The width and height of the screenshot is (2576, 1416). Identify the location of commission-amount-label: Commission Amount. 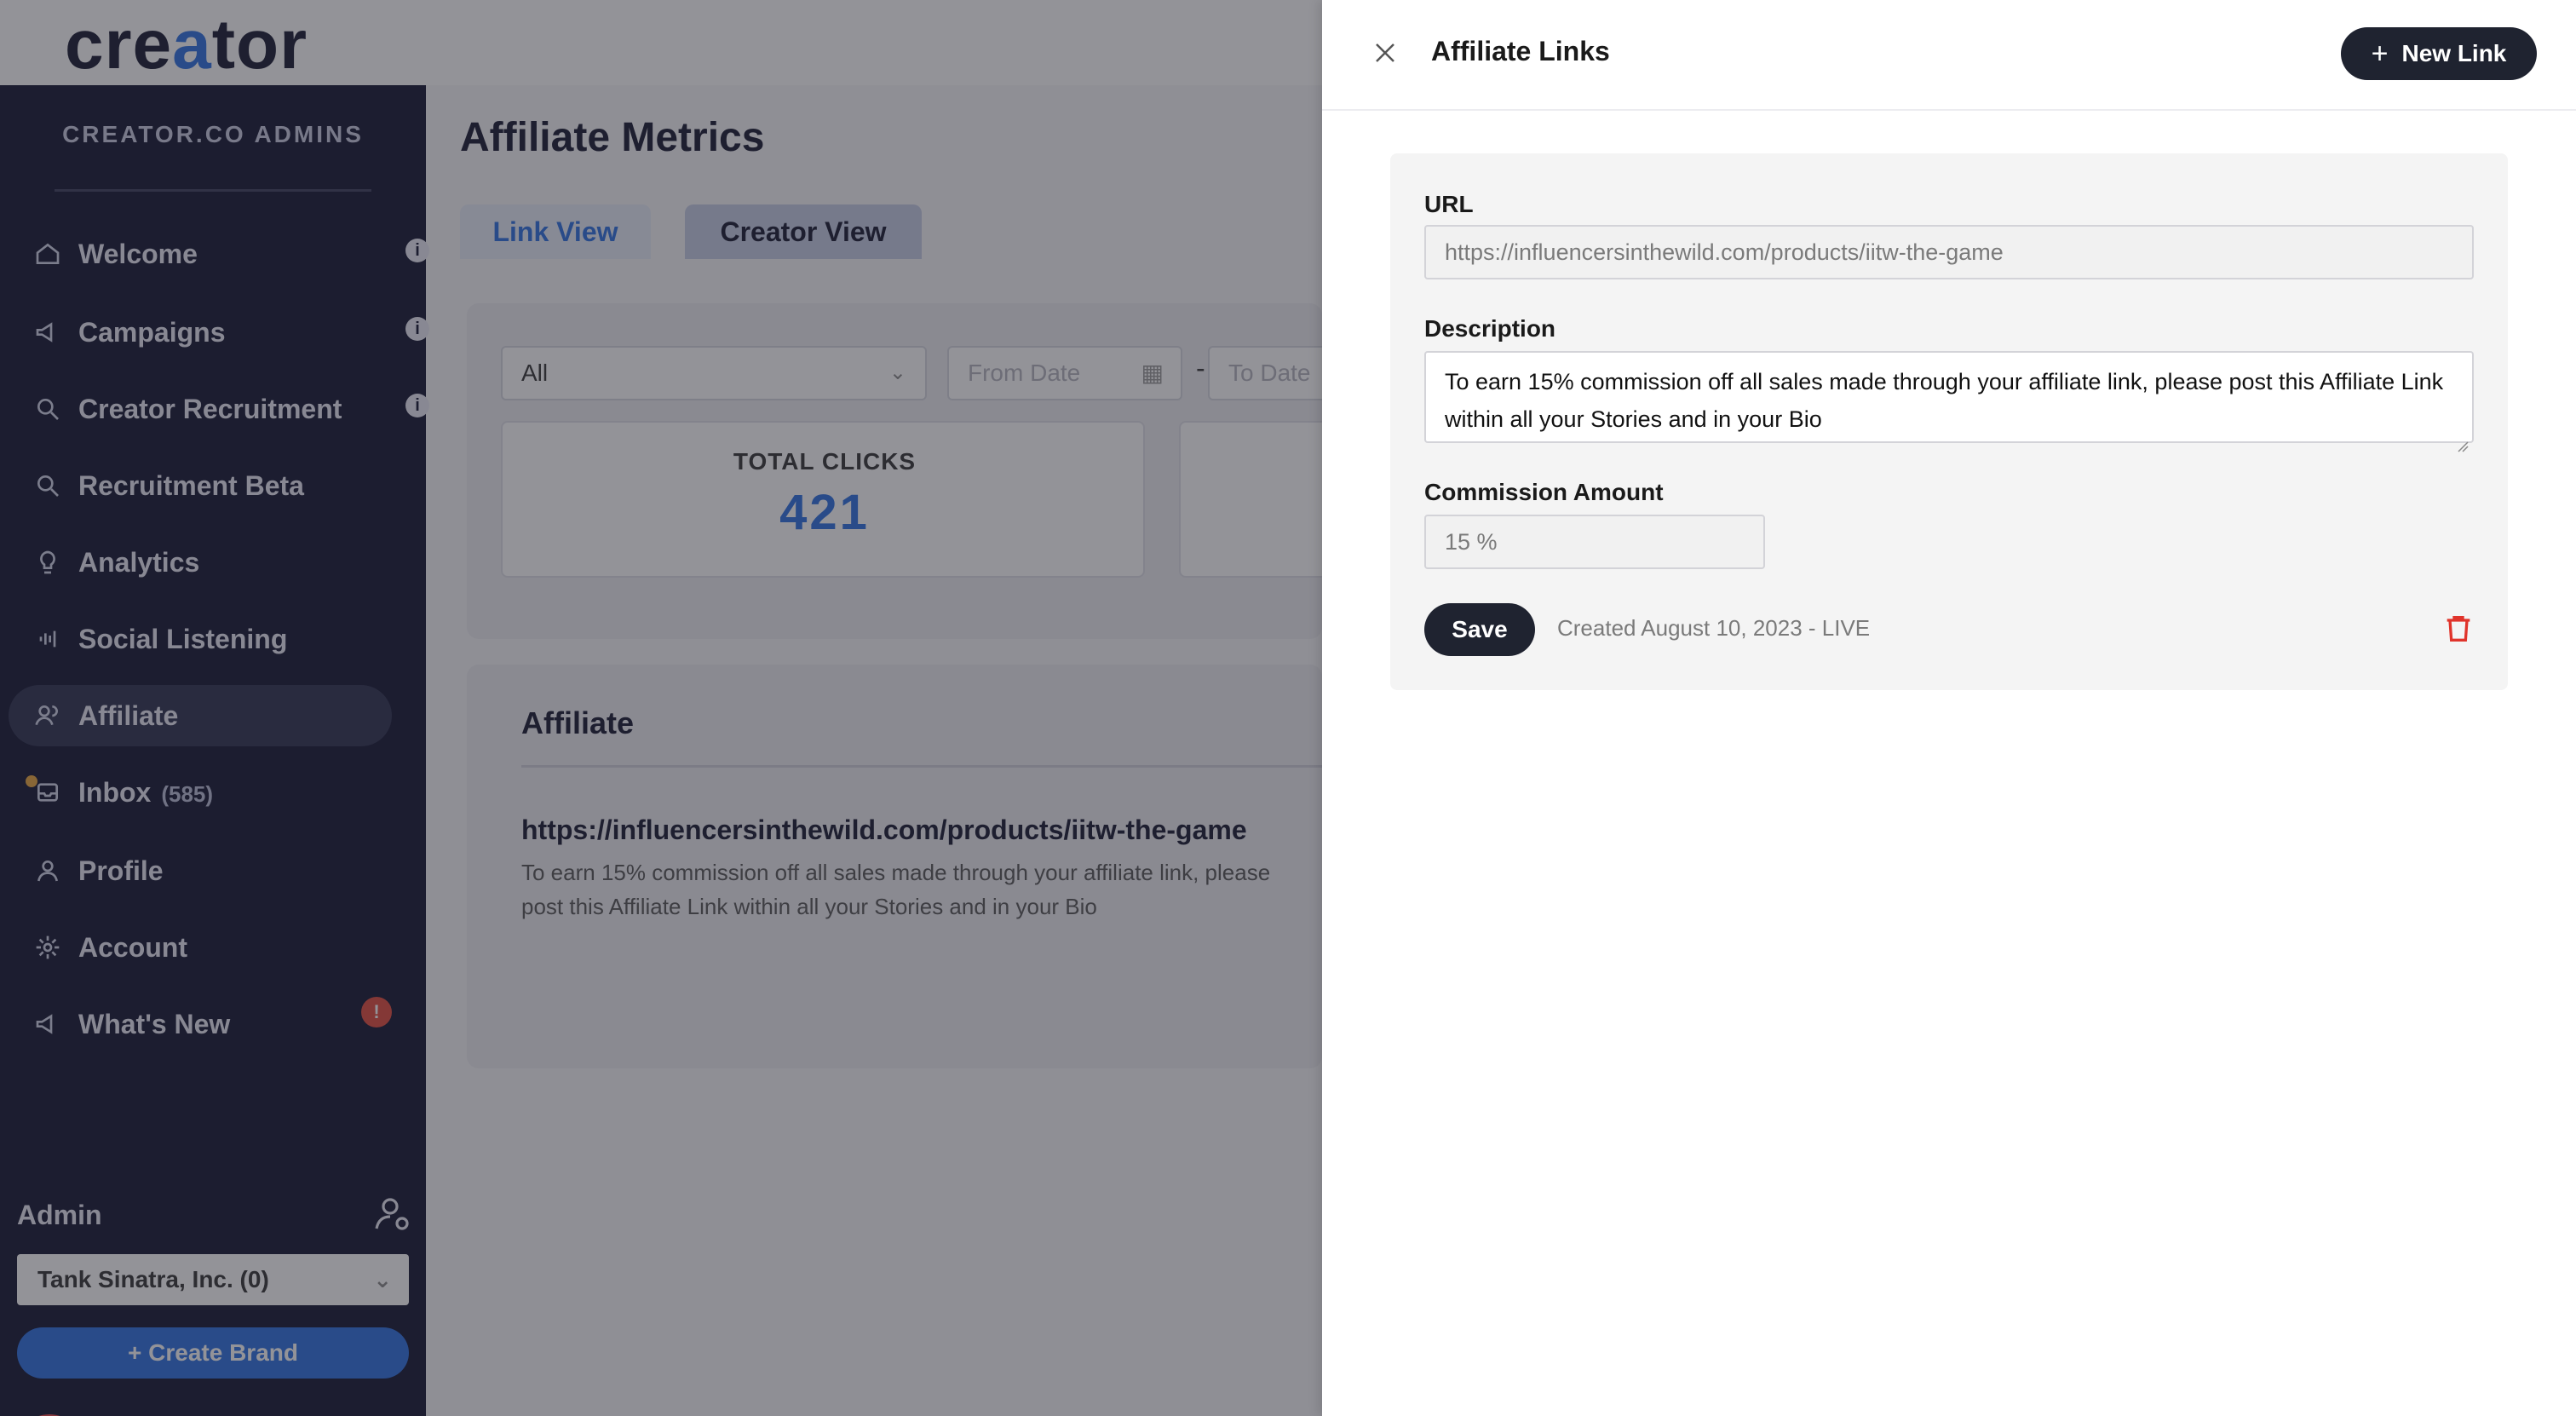
(1544, 492).